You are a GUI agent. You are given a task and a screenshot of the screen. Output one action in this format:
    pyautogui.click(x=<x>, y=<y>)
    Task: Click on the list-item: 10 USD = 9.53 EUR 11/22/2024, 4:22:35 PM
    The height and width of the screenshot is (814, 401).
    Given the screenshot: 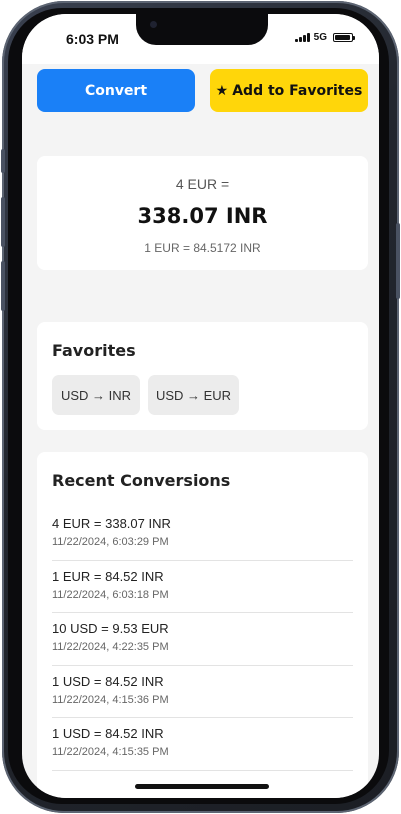 What is the action you would take?
    pyautogui.click(x=202, y=639)
    